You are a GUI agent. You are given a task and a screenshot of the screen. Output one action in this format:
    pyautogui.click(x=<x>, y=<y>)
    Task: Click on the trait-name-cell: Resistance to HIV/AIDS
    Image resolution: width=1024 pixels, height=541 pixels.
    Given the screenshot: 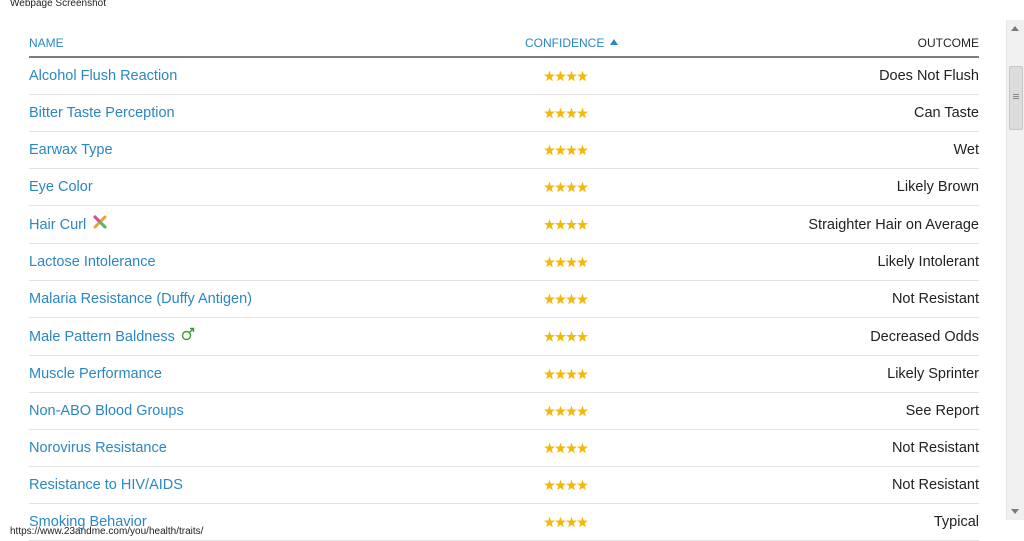 What is the action you would take?
    pyautogui.click(x=277, y=485)
    